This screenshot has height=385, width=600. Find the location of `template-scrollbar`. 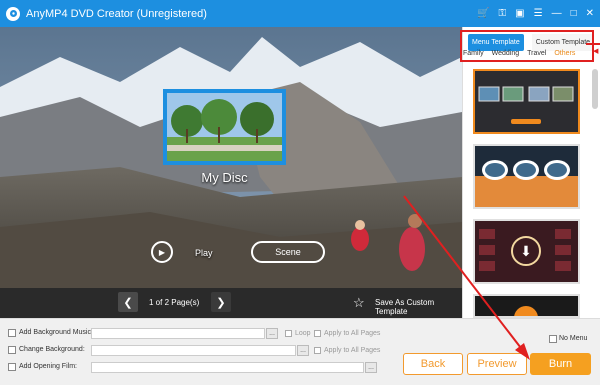

template-scrollbar is located at coordinates (595, 89).